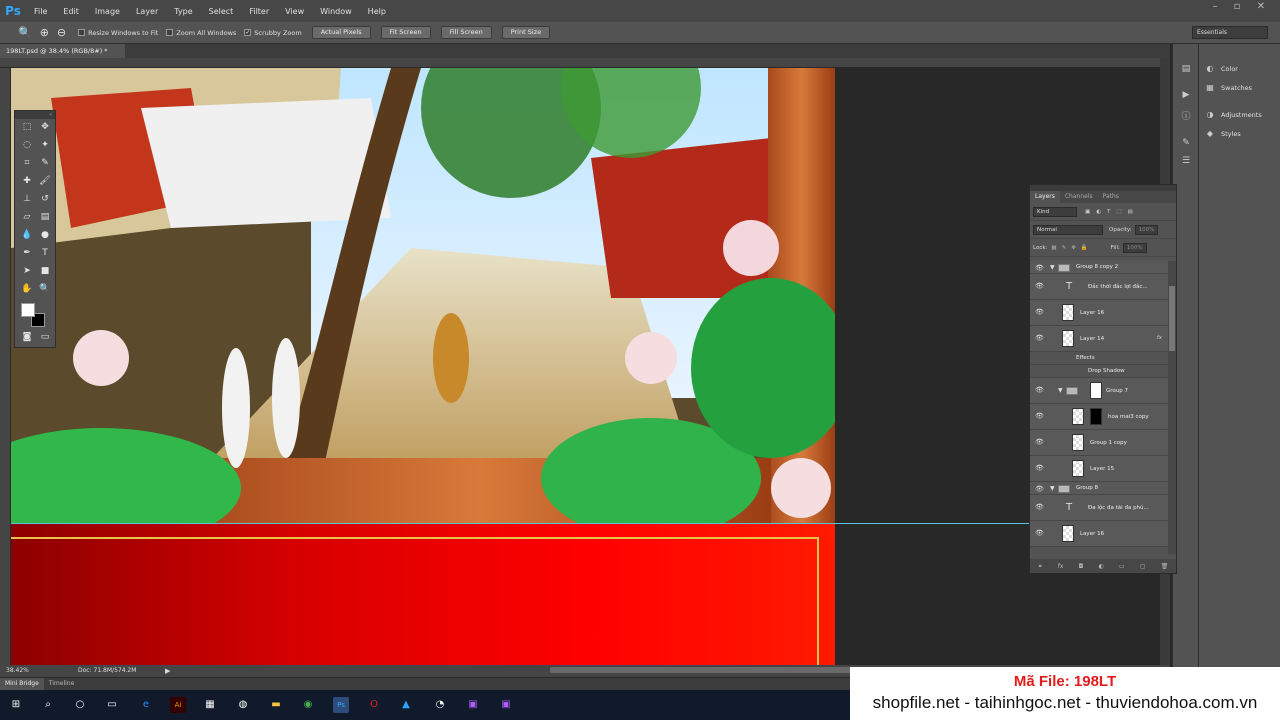  What do you see at coordinates (243, 705) in the screenshot?
I see `globe-icon: ◍` at bounding box center [243, 705].